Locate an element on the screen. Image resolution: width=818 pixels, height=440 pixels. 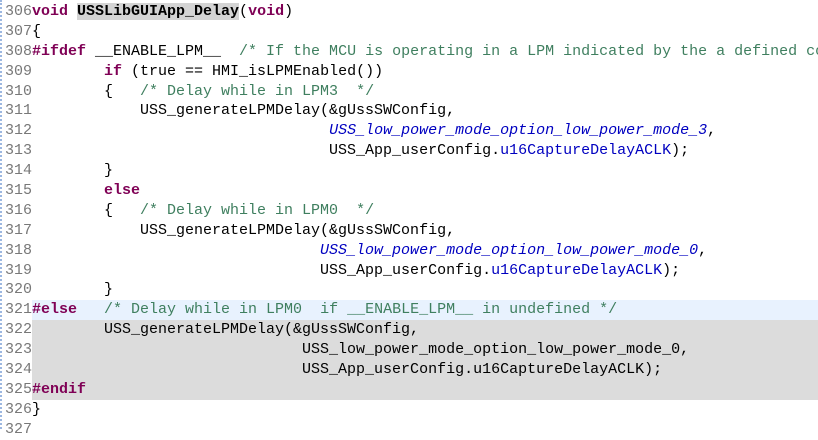
code-text: if (true == HMI_isLPMEnabled()) is located at coordinates (425, 72).